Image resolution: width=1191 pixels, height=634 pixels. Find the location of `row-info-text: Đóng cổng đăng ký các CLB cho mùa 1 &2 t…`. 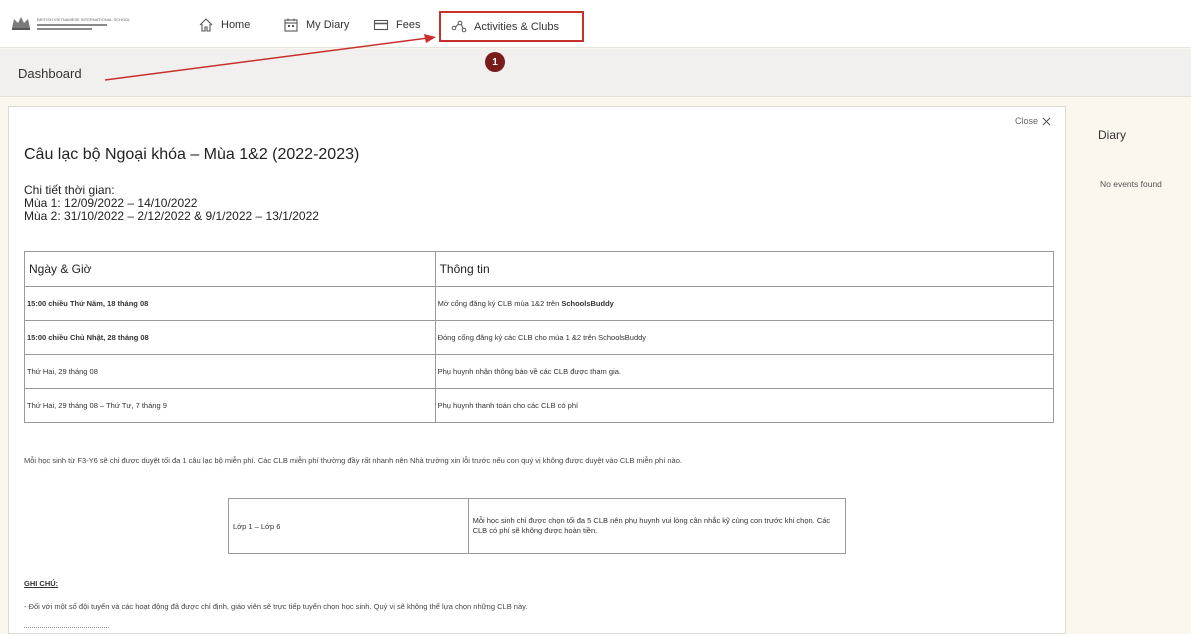

row-info-text: Đóng cổng đăng ký các CLB cho mùa 1 &2 t… is located at coordinates (542, 337).